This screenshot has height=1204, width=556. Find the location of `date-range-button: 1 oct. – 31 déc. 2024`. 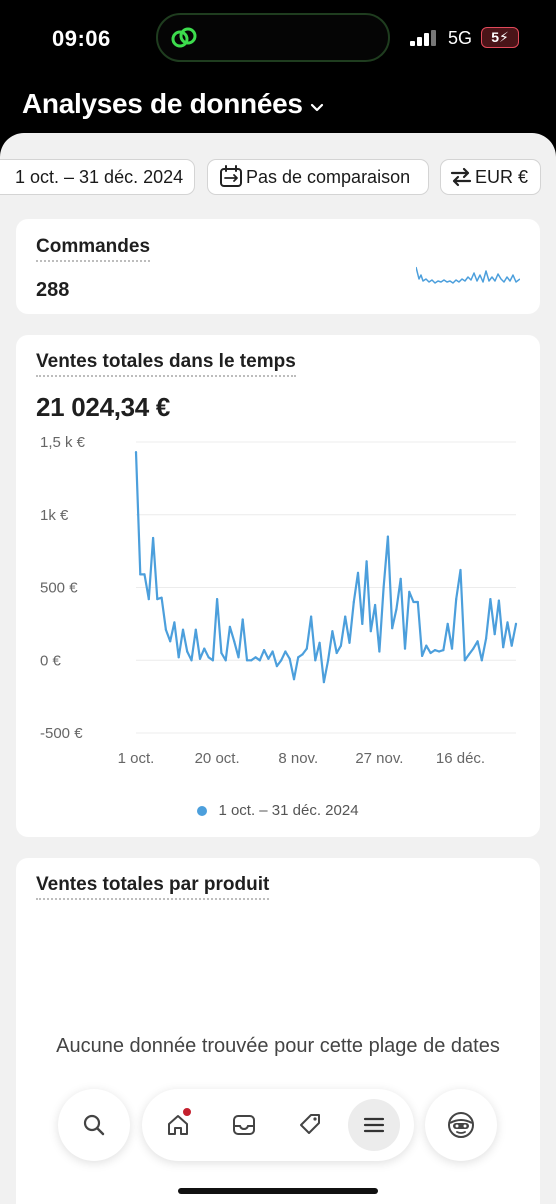

date-range-button: 1 oct. – 31 déc. 2024 is located at coordinates (97, 177).